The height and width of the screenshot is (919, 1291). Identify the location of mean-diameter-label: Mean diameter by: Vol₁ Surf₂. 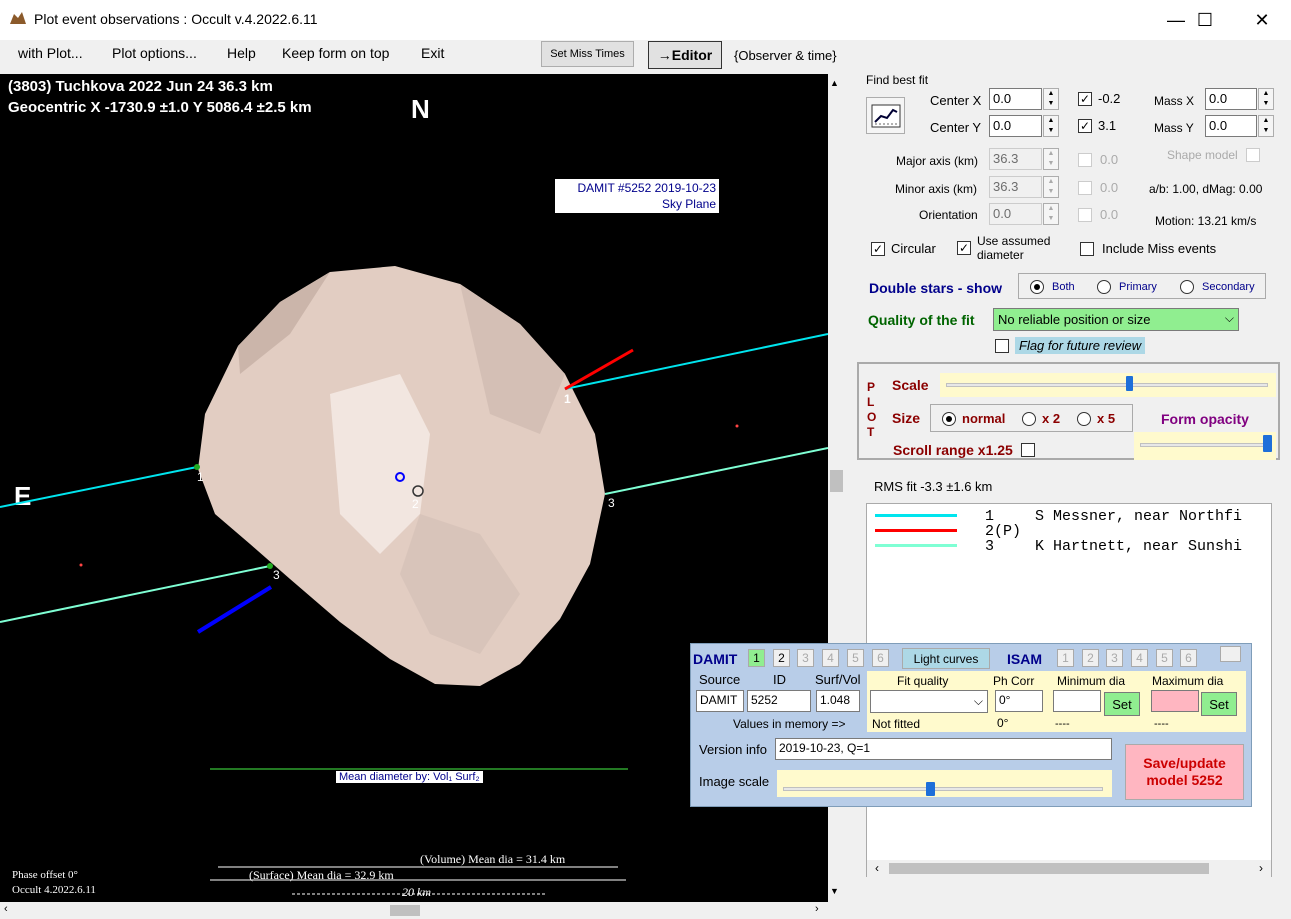
(409, 777).